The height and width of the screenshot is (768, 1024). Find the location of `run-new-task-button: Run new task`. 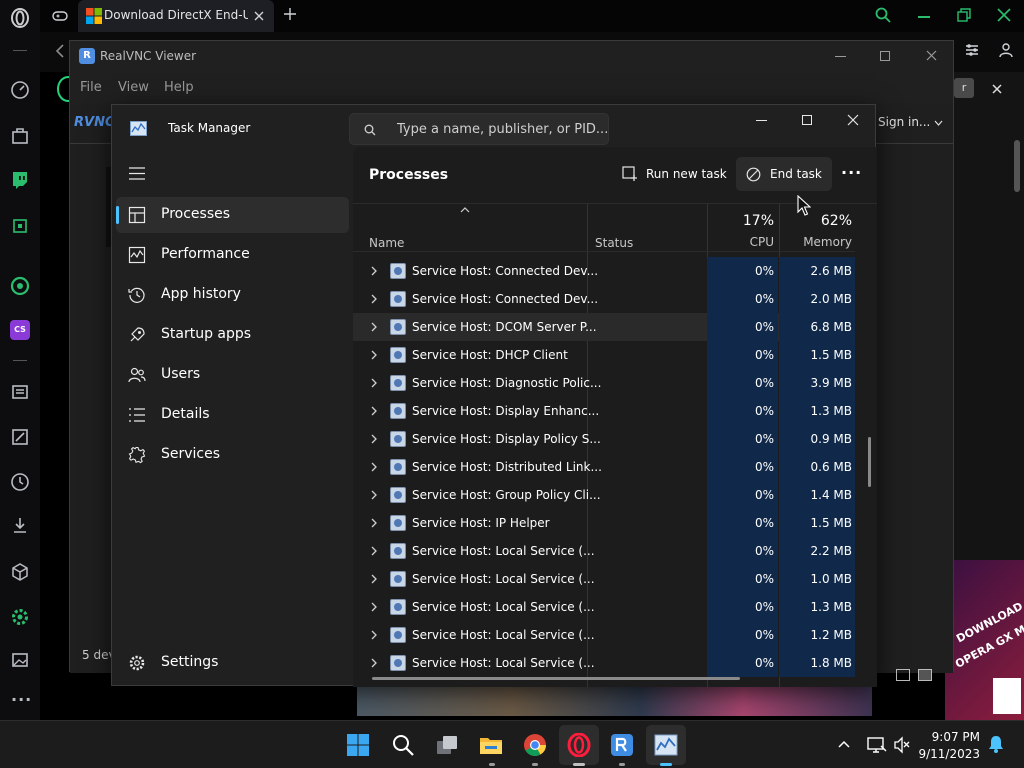

run-new-task-button: Run new task is located at coordinates (671, 174).